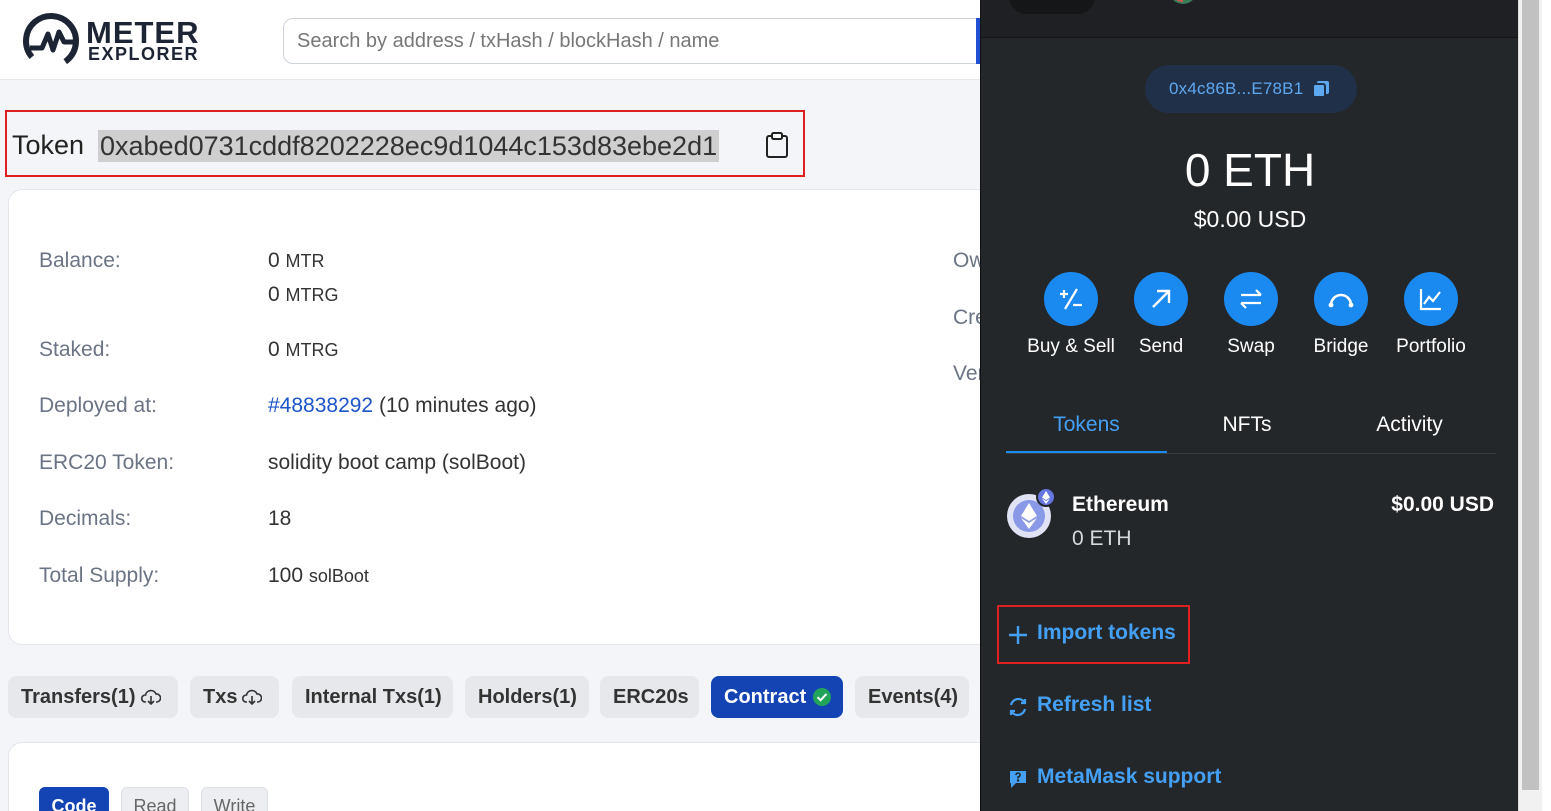 This screenshot has width=1551, height=811. What do you see at coordinates (1071, 346) in the screenshot?
I see `buy-sell-label: Buy & Sell` at bounding box center [1071, 346].